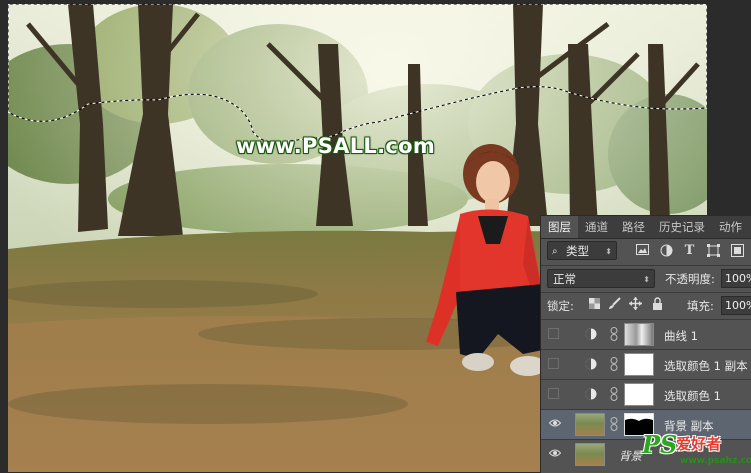 The width and height of the screenshot is (751, 473). What do you see at coordinates (681, 336) in the screenshot?
I see `layer-name: 曲线 1` at bounding box center [681, 336].